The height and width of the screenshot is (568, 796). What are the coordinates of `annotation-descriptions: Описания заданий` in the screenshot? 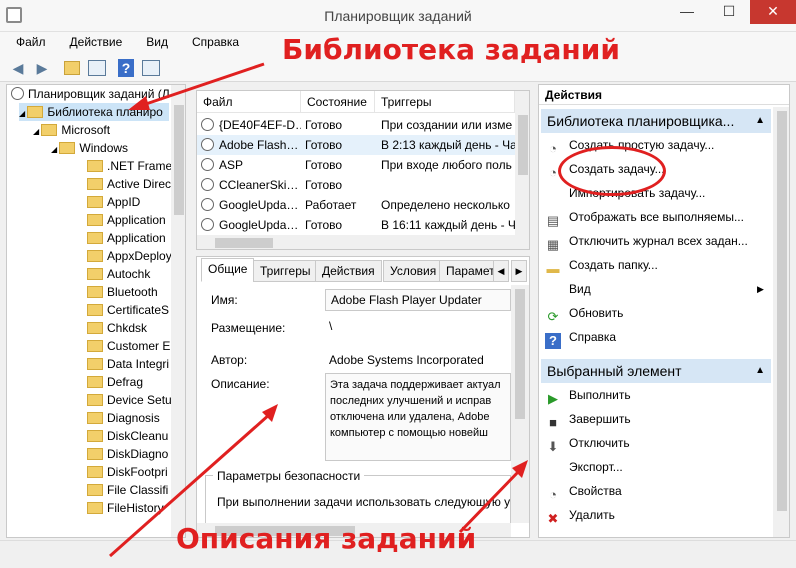 It's located at (326, 538).